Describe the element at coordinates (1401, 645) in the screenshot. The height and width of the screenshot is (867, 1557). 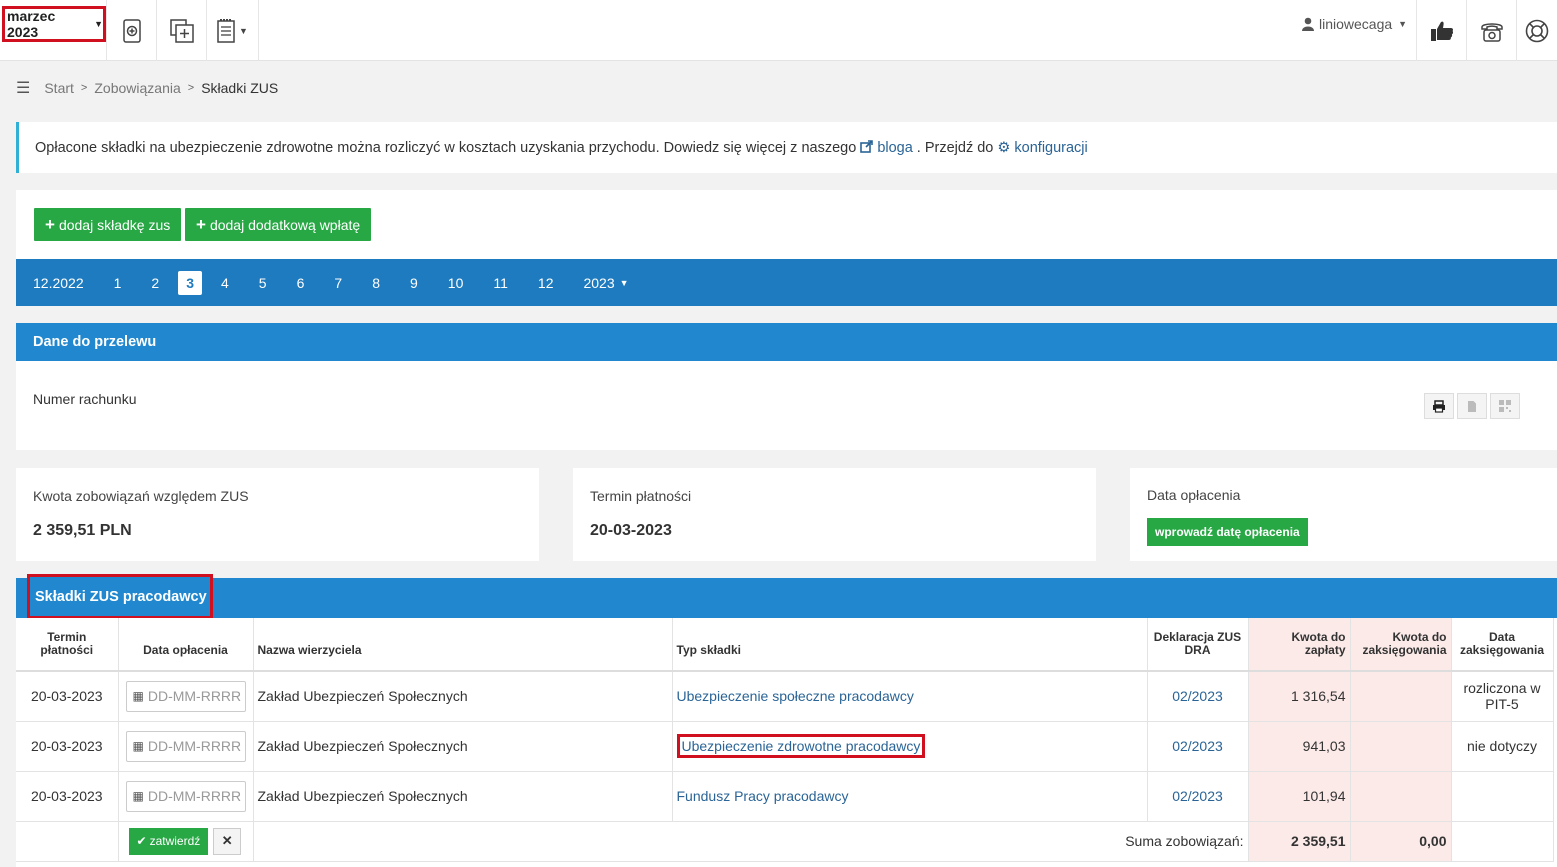
I see `header-booking-amount: Kwota do zaksięgowania` at that location.